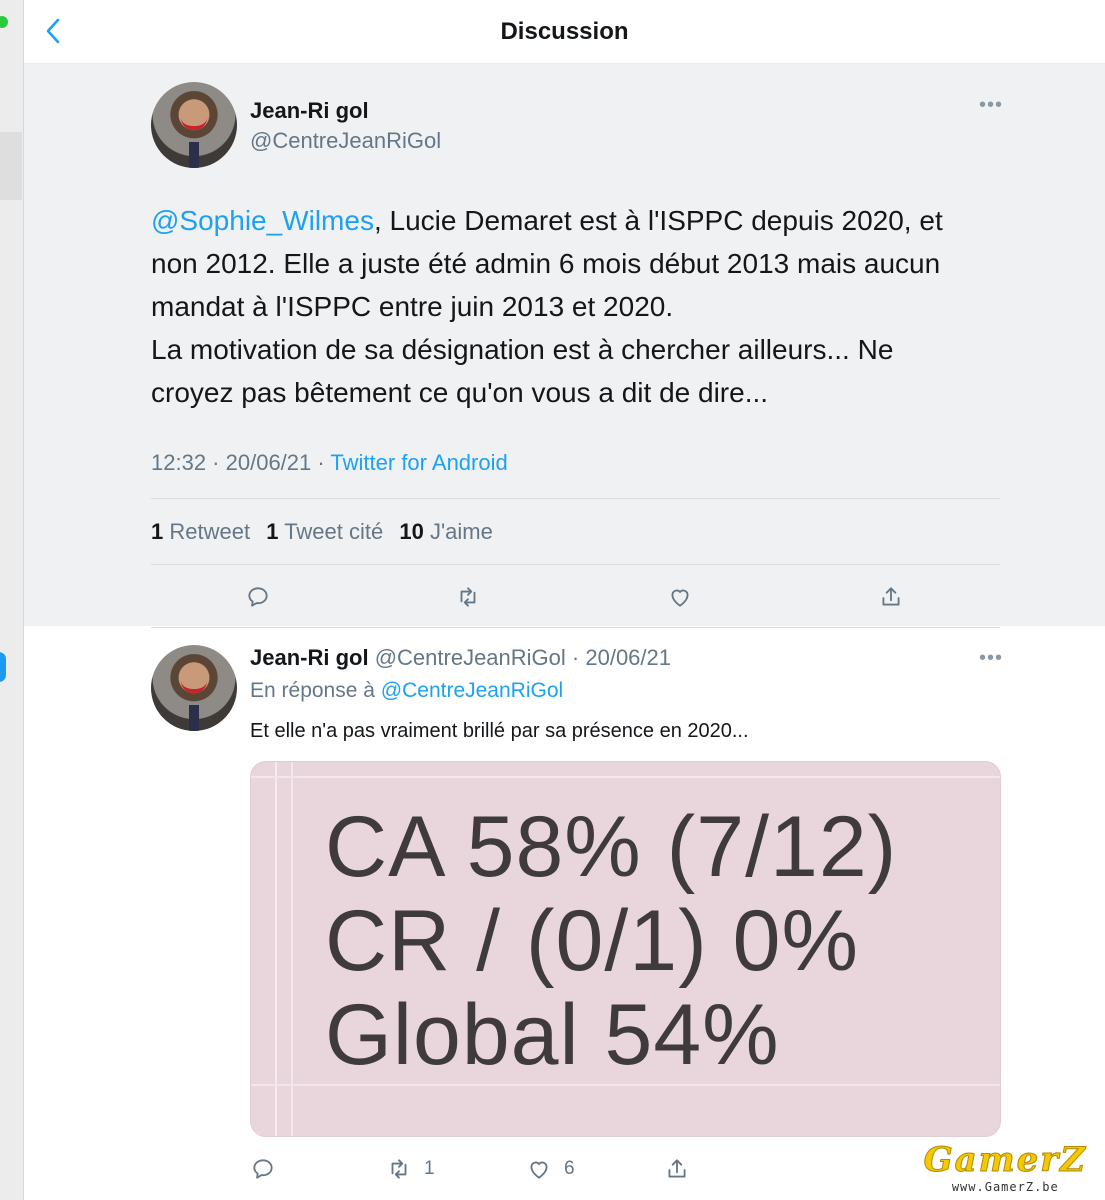 The height and width of the screenshot is (1200, 1105). Describe the element at coordinates (410, 1169) in the screenshot. I see `retweet-button: 1` at that location.